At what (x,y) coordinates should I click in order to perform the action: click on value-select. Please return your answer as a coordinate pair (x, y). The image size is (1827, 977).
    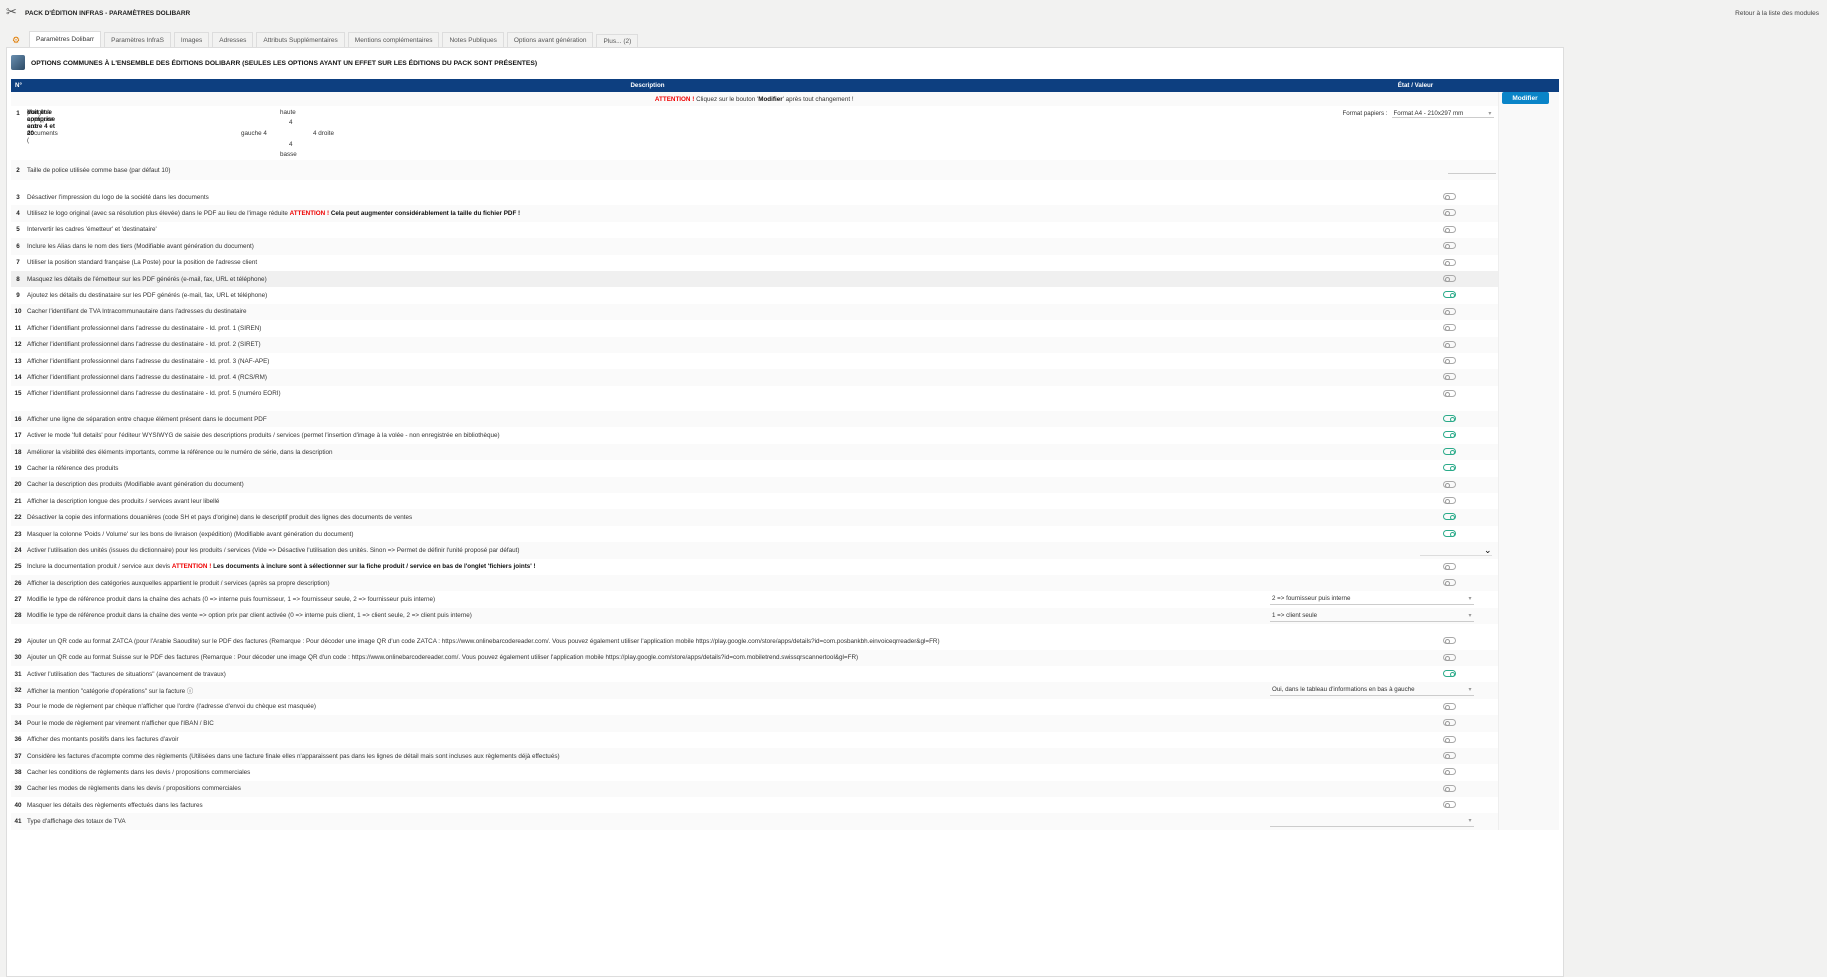
    Looking at the image, I should click on (1372, 822).